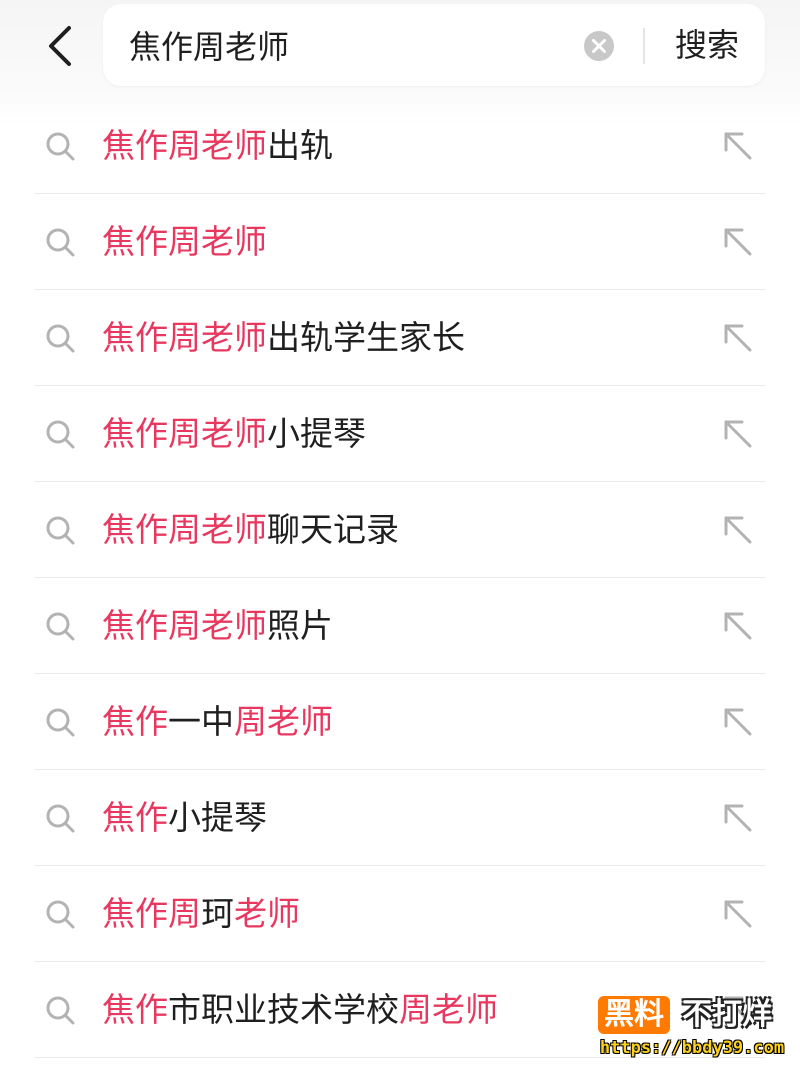  What do you see at coordinates (400, 146) in the screenshot?
I see `suggestion-item: 焦作周老师出轨` at bounding box center [400, 146].